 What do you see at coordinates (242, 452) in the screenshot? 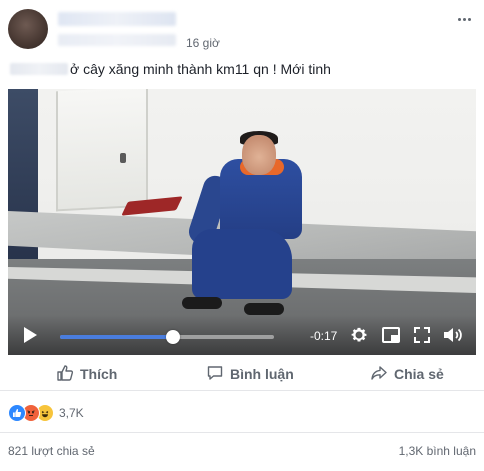
I see `post-stats-footer: 821 lượt chia sẻ 1,3K bình luận` at bounding box center [242, 452].